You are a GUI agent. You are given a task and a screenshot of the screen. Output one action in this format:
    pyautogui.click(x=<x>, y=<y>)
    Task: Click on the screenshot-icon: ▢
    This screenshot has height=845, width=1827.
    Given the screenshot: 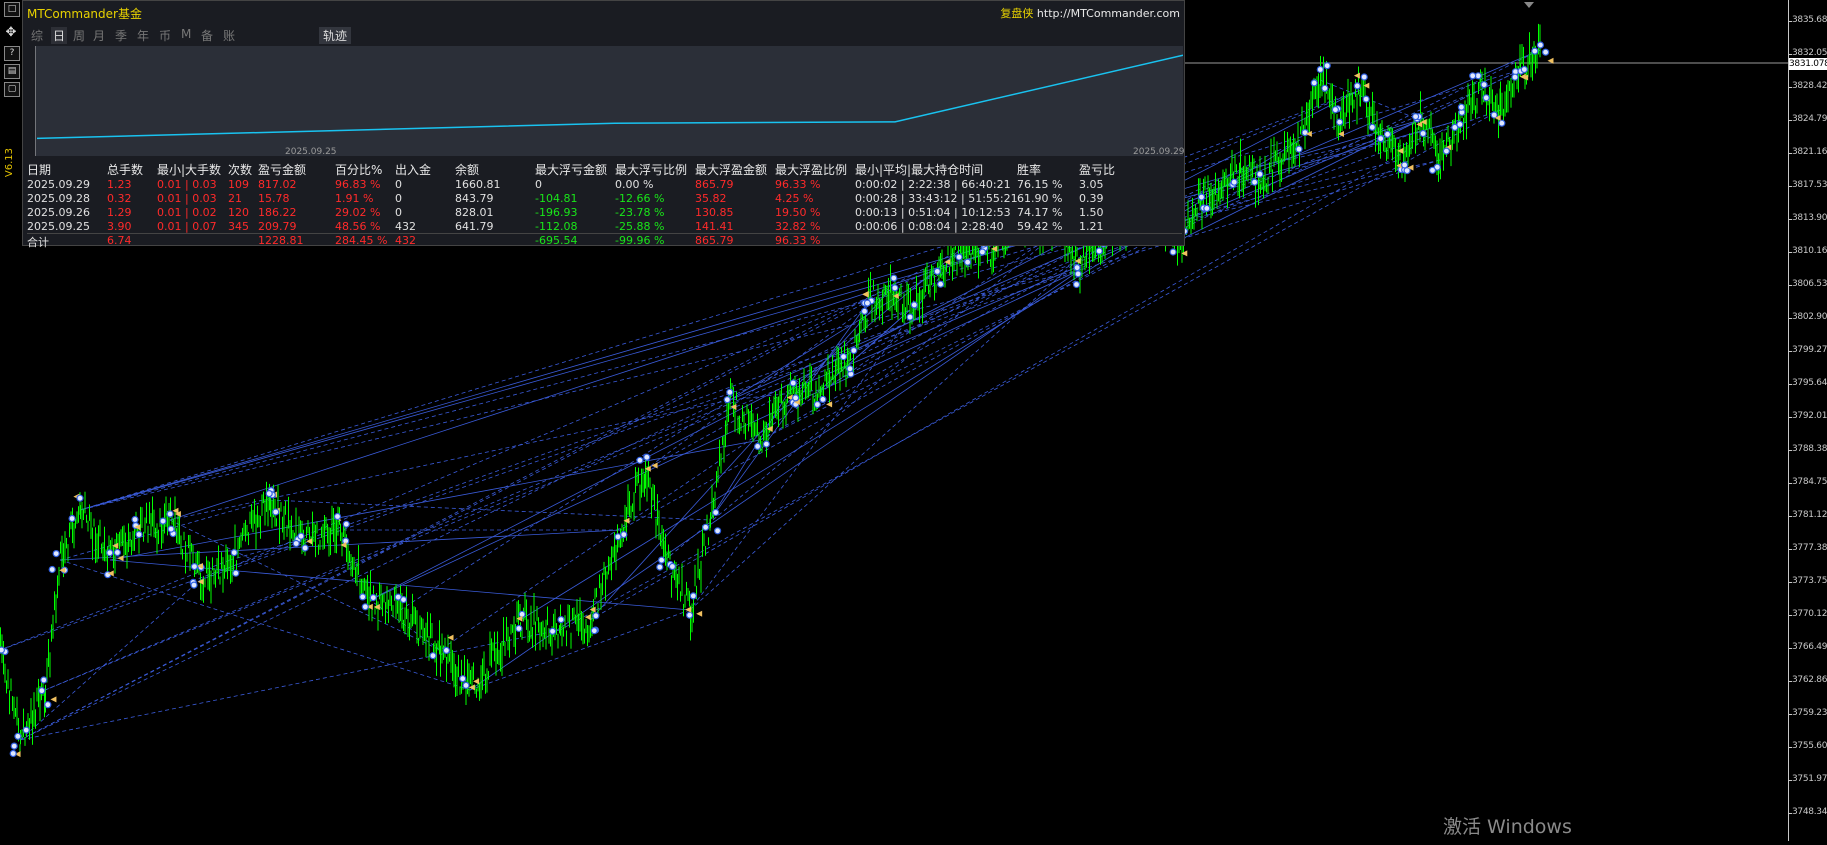 What is the action you would take?
    pyautogui.click(x=12, y=89)
    